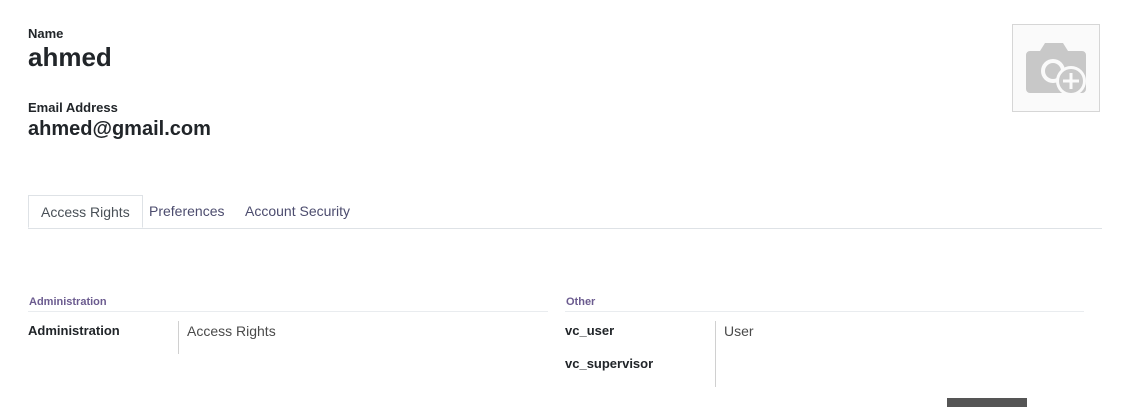 This screenshot has height=407, width=1130. What do you see at coordinates (590, 330) in the screenshot?
I see `row-label-vc-user: vc_user` at bounding box center [590, 330].